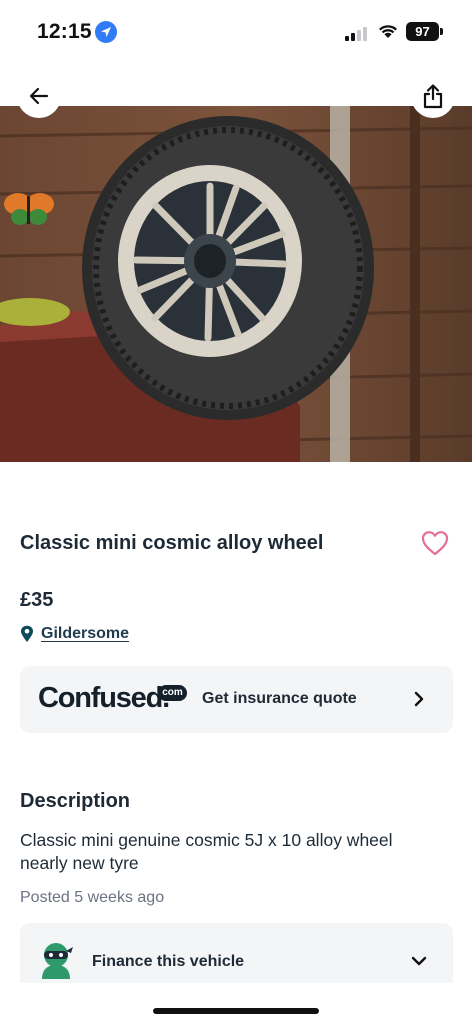 The width and height of the screenshot is (472, 1024). I want to click on description-heading: Description, so click(75, 801).